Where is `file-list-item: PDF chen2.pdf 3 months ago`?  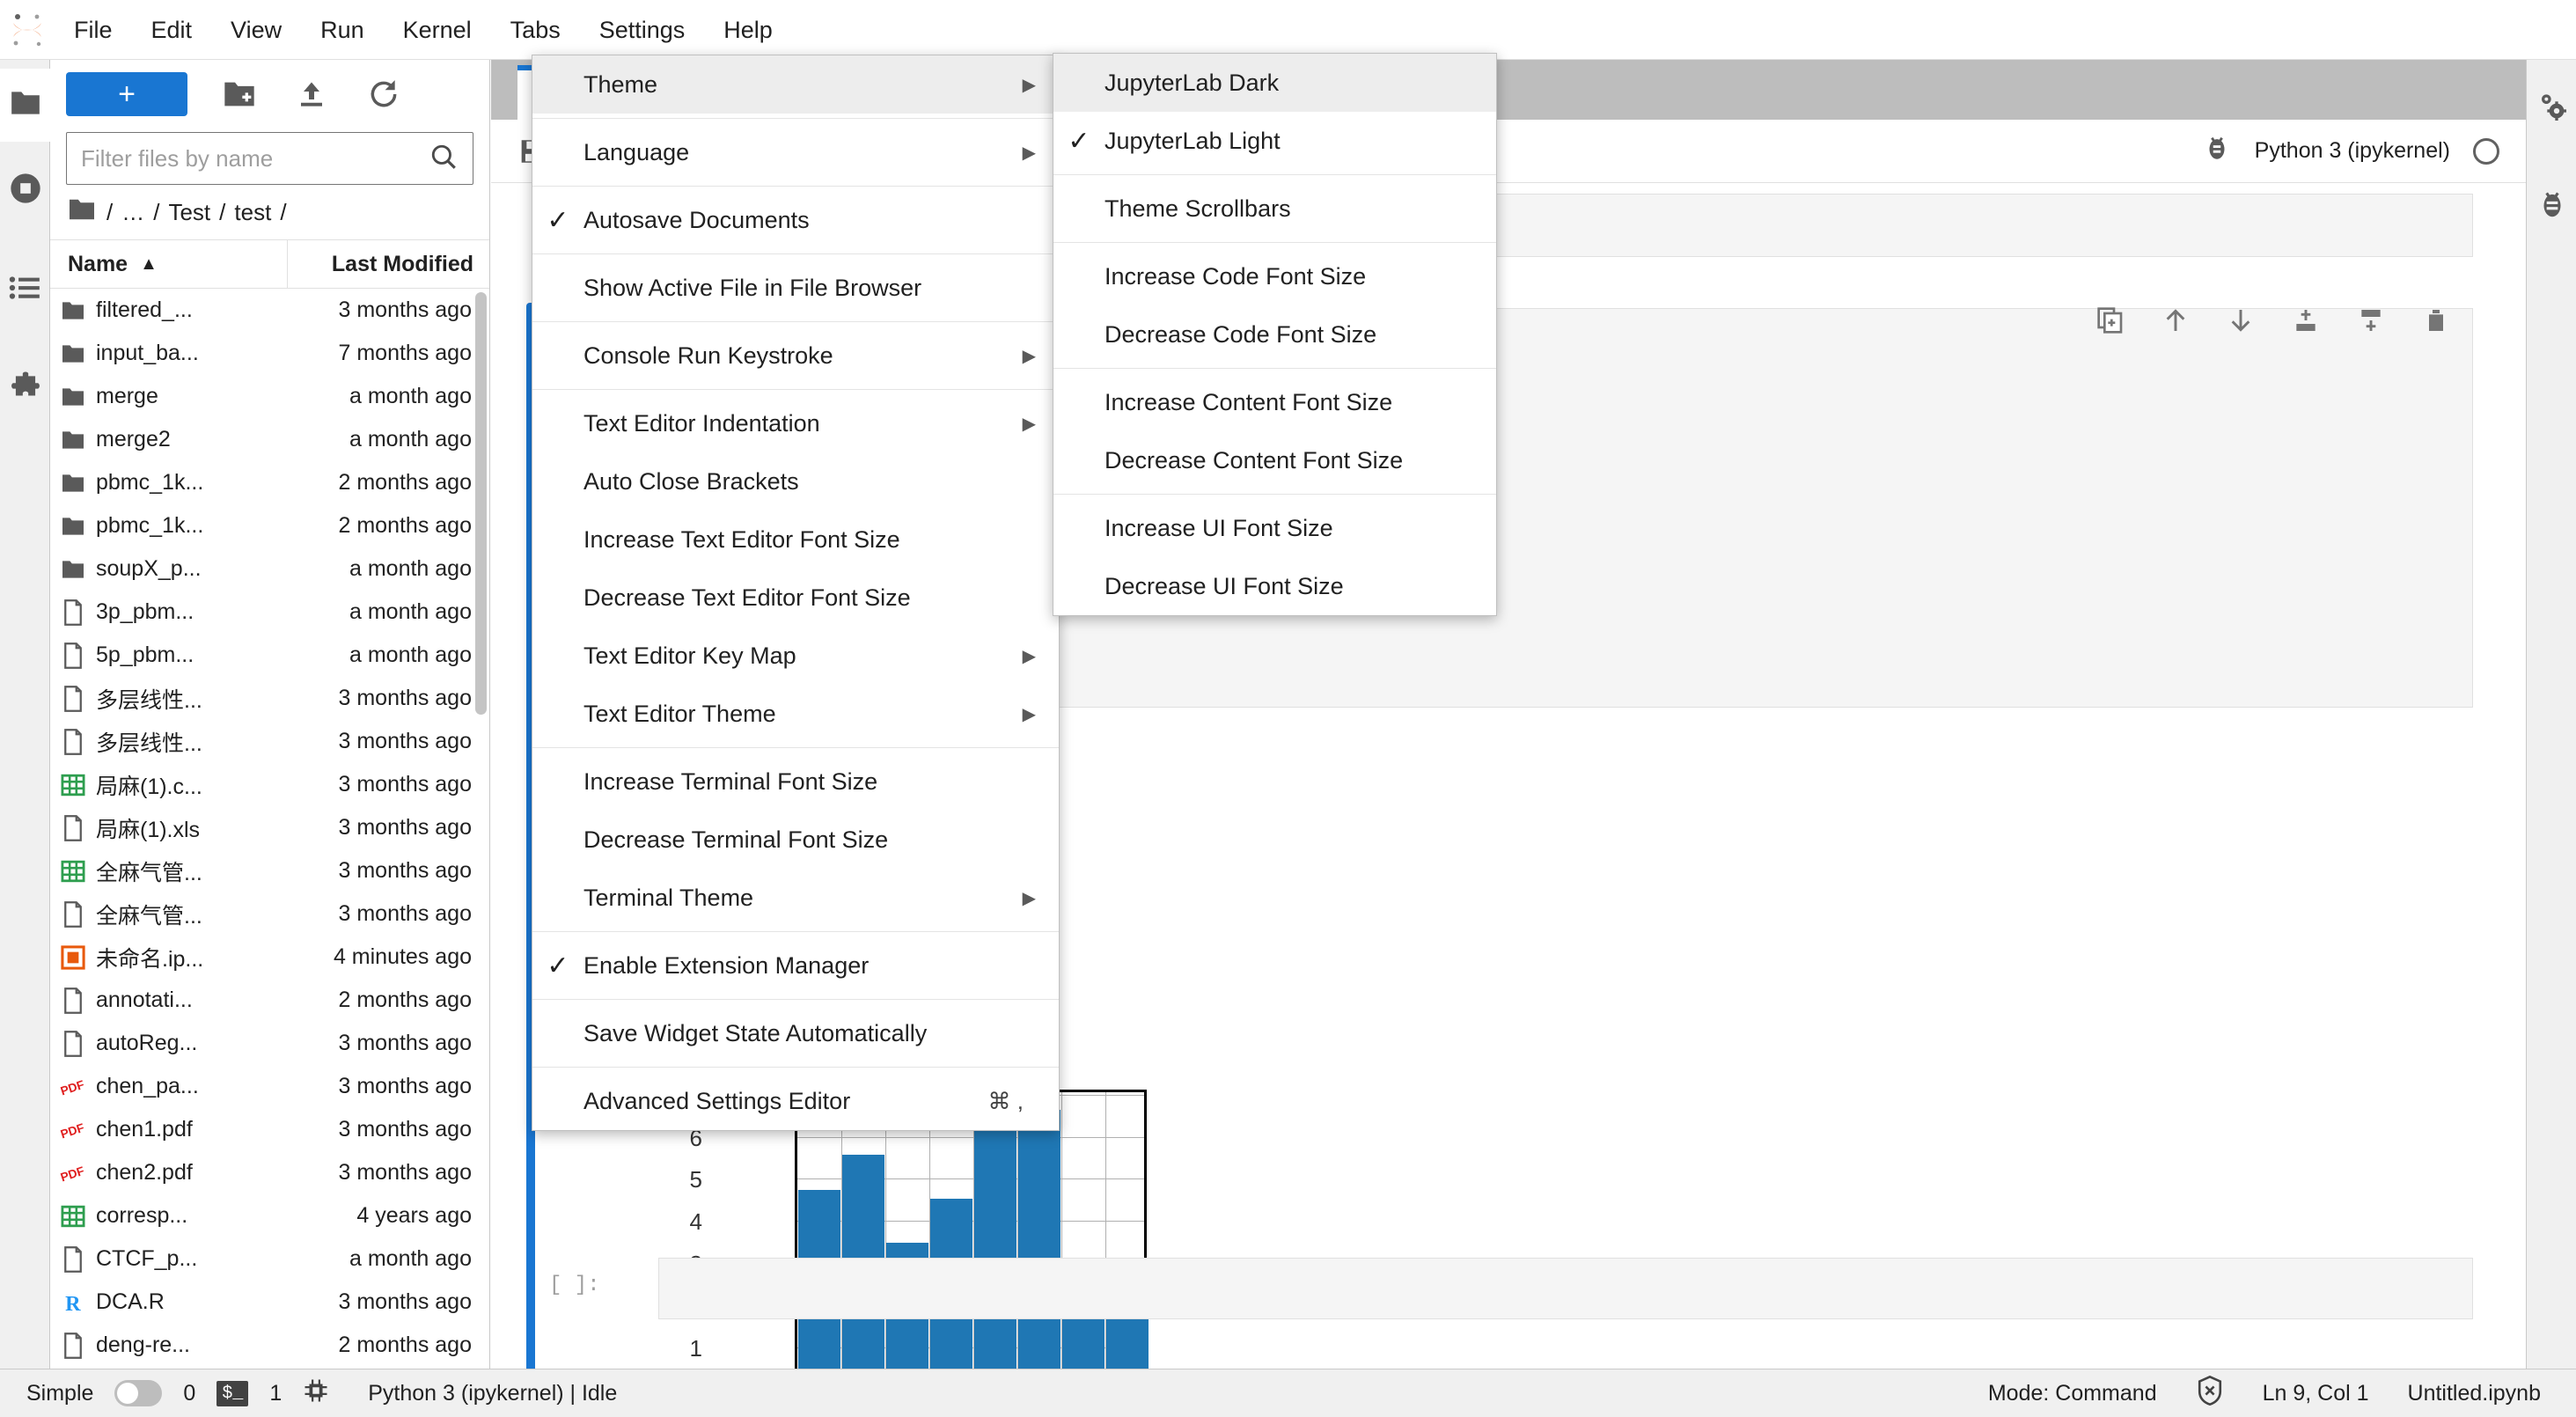 file-list-item: PDF chen2.pdf 3 months ago is located at coordinates (269, 1172).